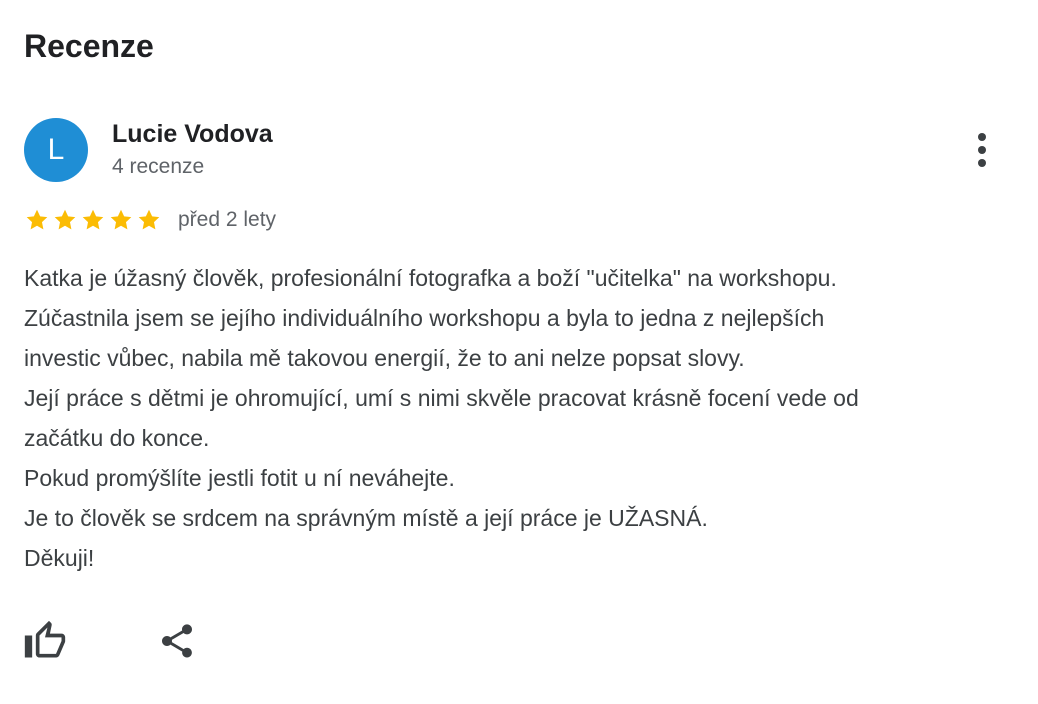 The width and height of the screenshot is (1038, 704). What do you see at coordinates (227, 219) in the screenshot?
I see `review-date: před 2 lety` at bounding box center [227, 219].